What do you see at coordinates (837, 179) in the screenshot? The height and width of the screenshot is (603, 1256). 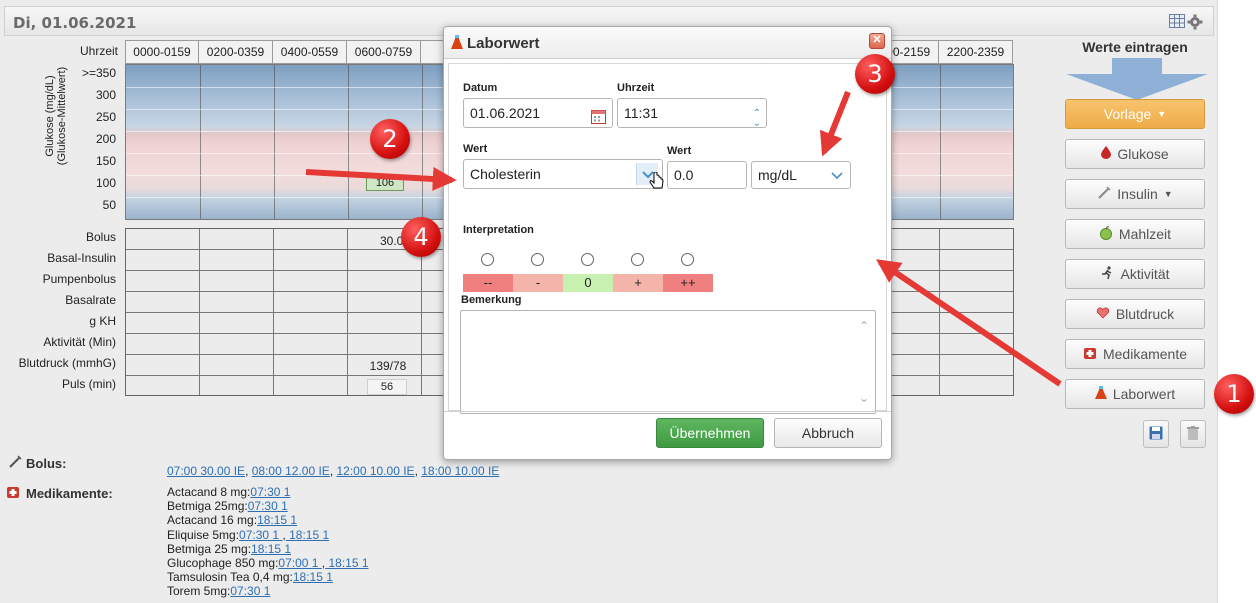 I see `chevron-down-icon` at bounding box center [837, 179].